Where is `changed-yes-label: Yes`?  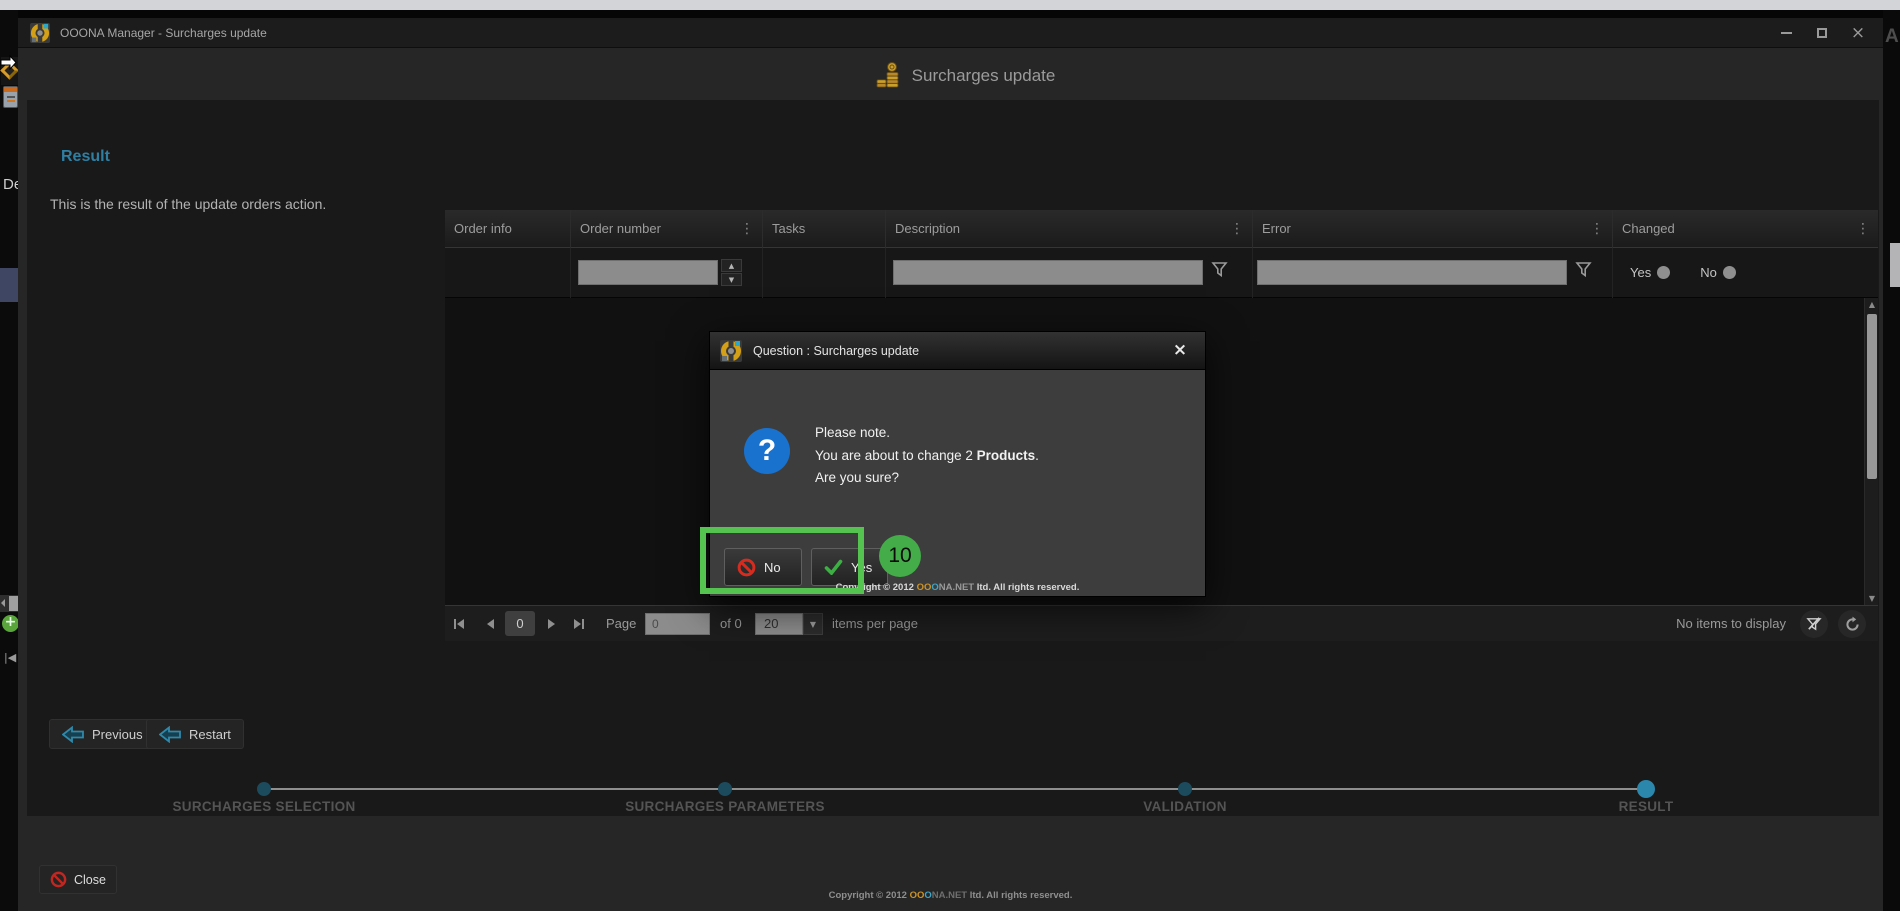 changed-yes-label: Yes is located at coordinates (1641, 272).